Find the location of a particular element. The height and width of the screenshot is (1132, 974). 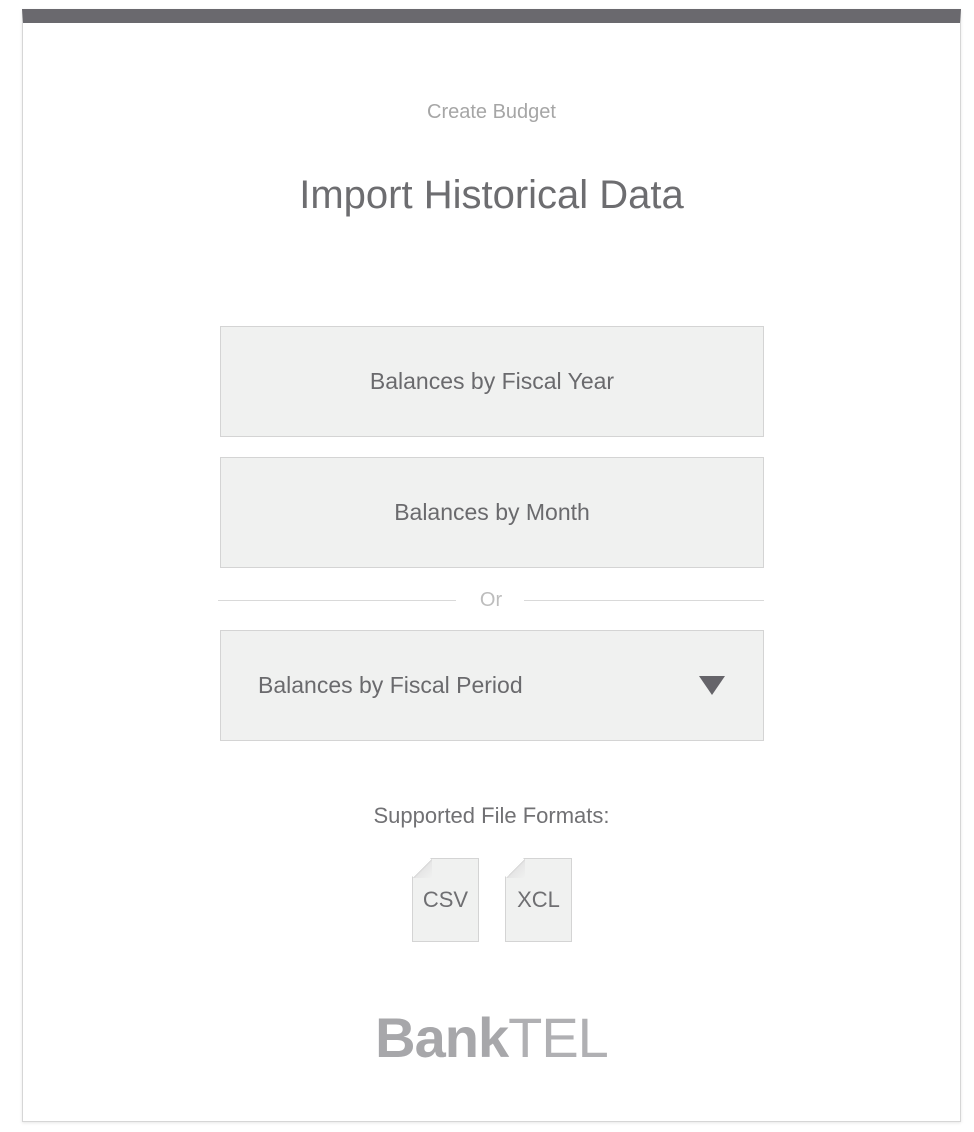

csv-label: CSV is located at coordinates (445, 899).